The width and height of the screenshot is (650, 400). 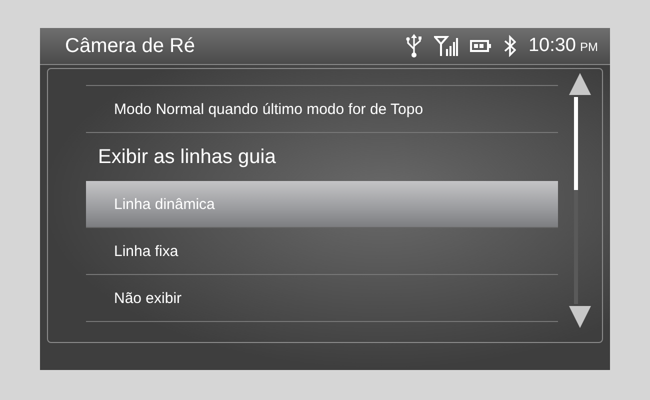 I want to click on section-heading: Exibir as linhas guia, so click(x=187, y=157).